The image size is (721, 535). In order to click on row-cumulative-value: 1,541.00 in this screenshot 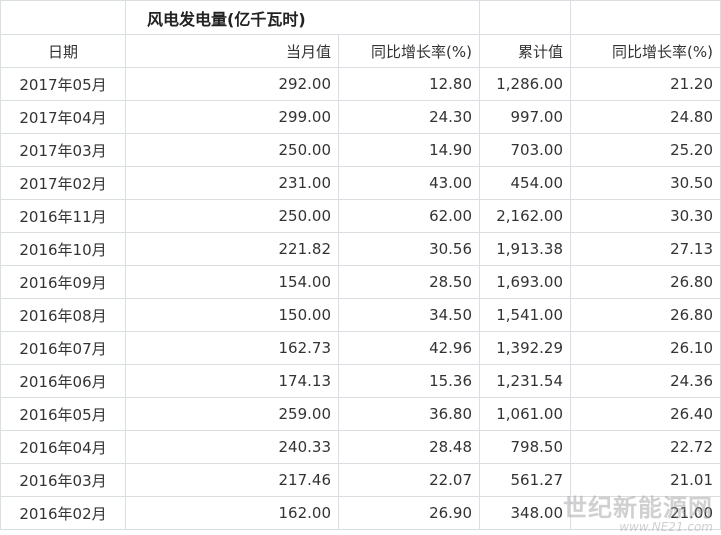, I will do `click(525, 315)`.